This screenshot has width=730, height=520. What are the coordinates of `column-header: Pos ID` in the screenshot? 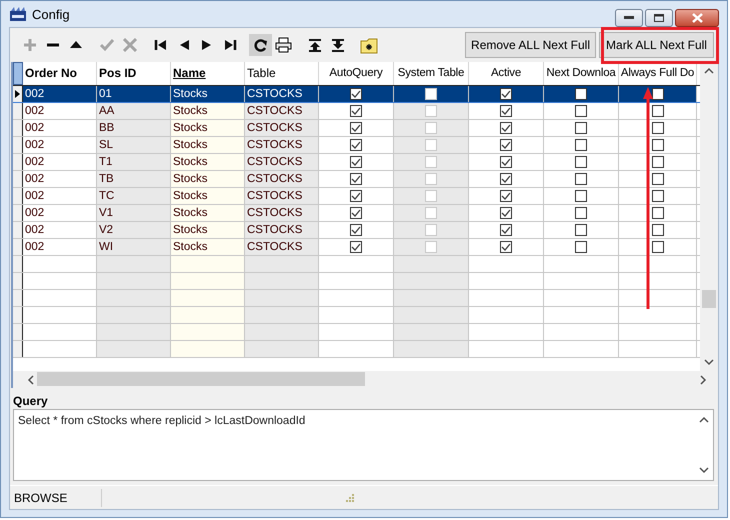 It's located at (134, 73).